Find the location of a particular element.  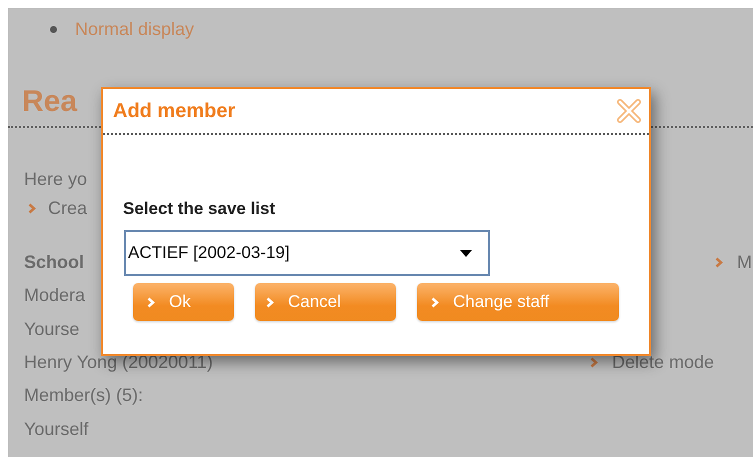

side-link: M is located at coordinates (744, 263).